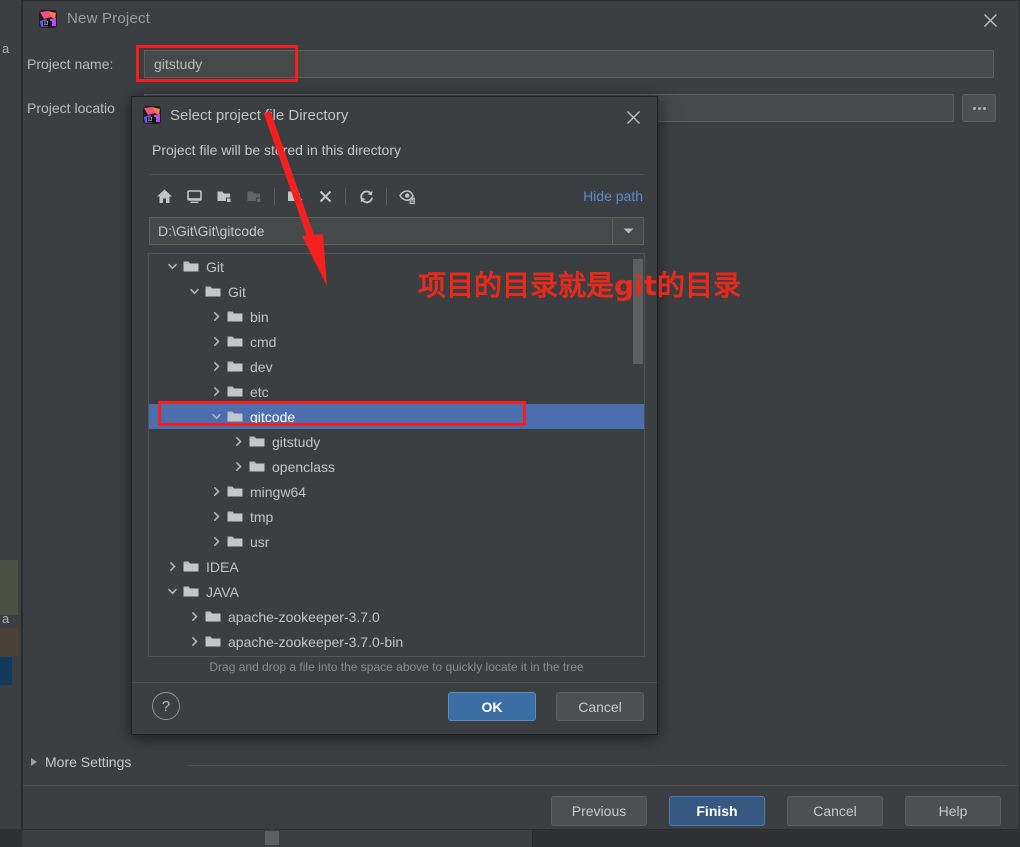 Image resolution: width=1020 pixels, height=847 pixels. I want to click on intellij-idea-icon: IJ, so click(152, 115).